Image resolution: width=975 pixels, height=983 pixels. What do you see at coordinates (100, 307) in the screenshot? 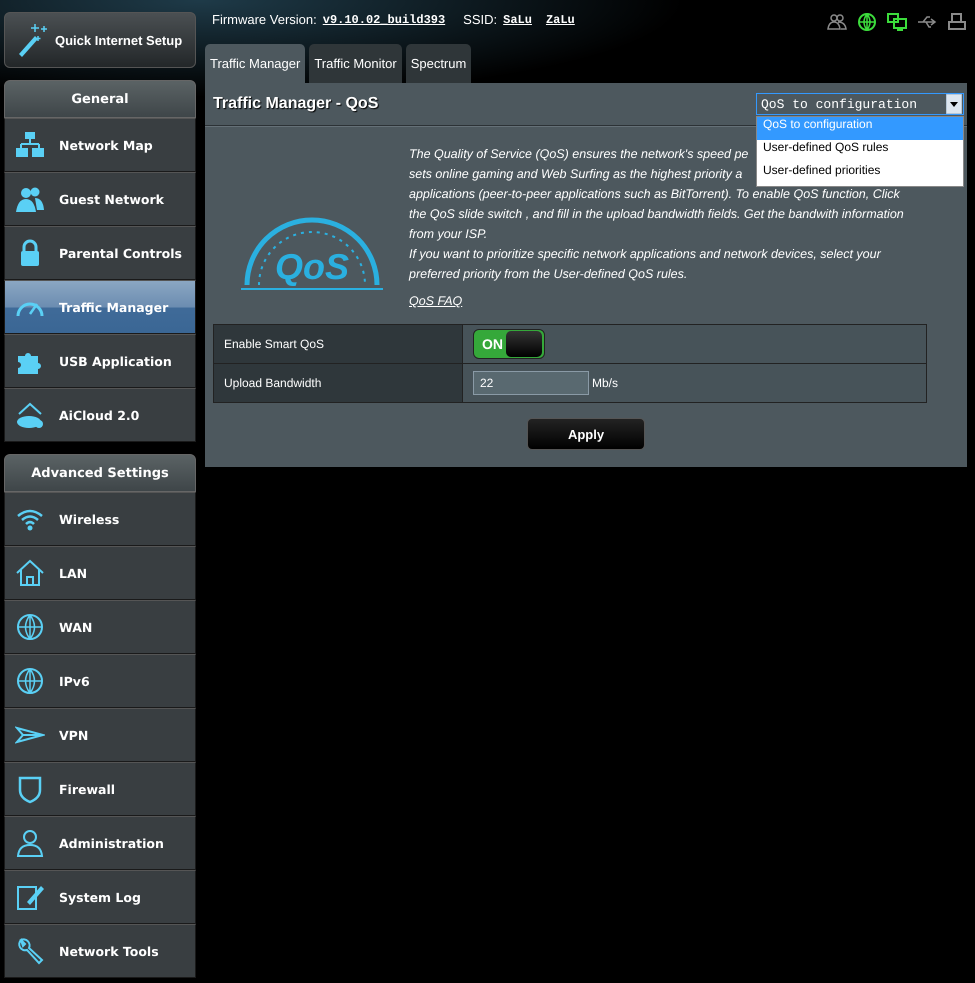
I see `menu-item: Traffic Manager` at bounding box center [100, 307].